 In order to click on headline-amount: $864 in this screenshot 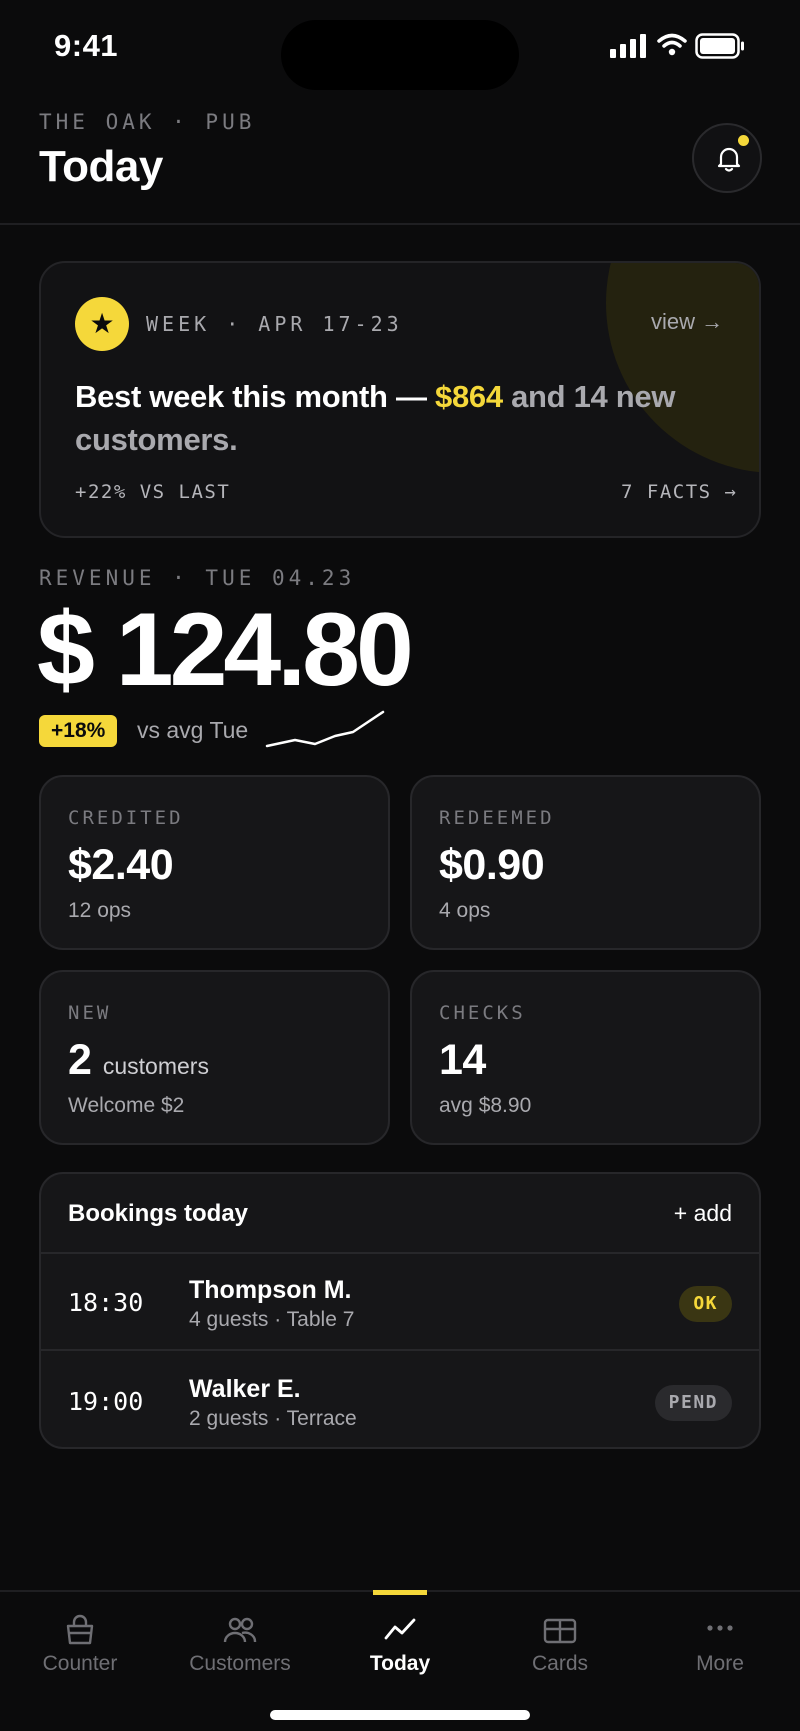, I will do `click(469, 396)`.